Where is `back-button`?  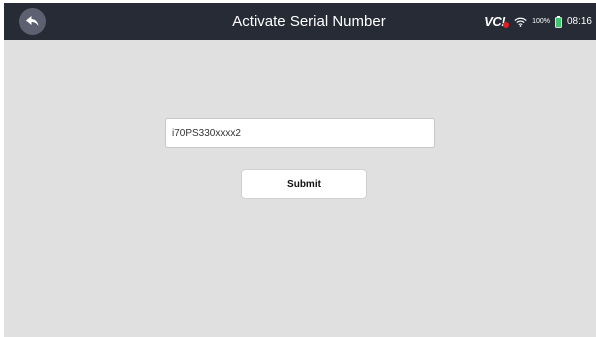 back-button is located at coordinates (32, 21).